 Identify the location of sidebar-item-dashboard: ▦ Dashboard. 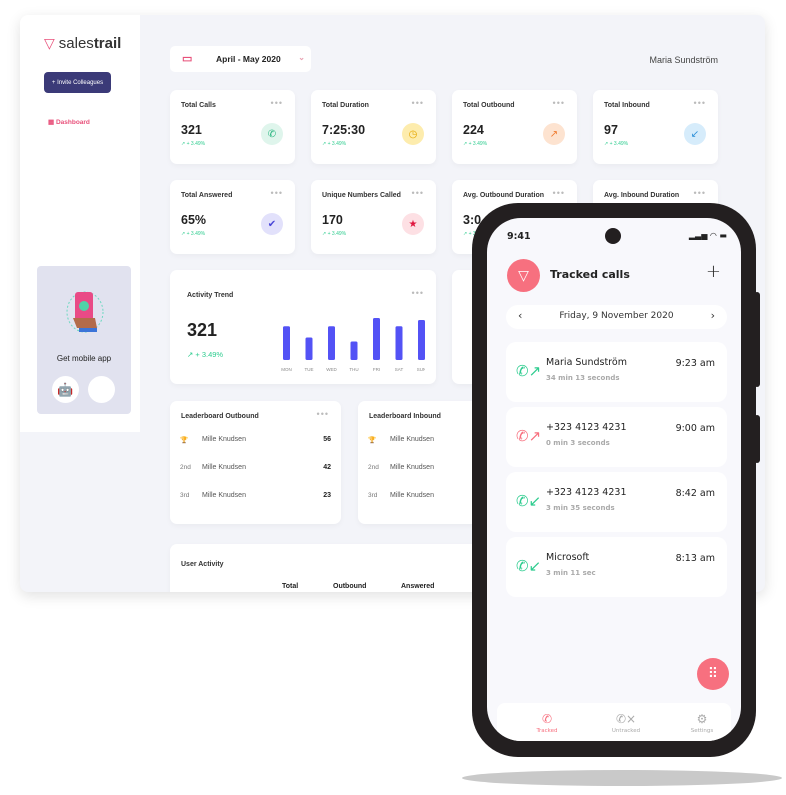
(69, 122).